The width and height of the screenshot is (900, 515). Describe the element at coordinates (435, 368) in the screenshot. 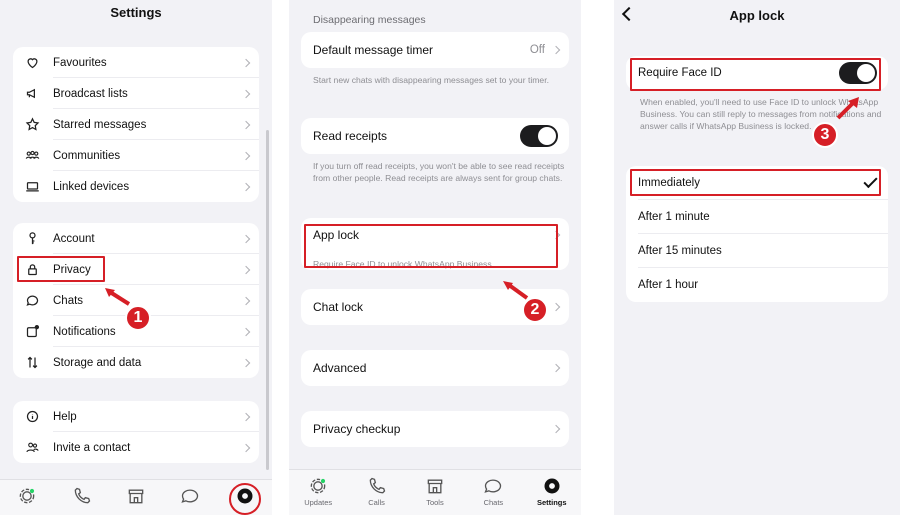

I see `advanced-row: Advanced` at that location.